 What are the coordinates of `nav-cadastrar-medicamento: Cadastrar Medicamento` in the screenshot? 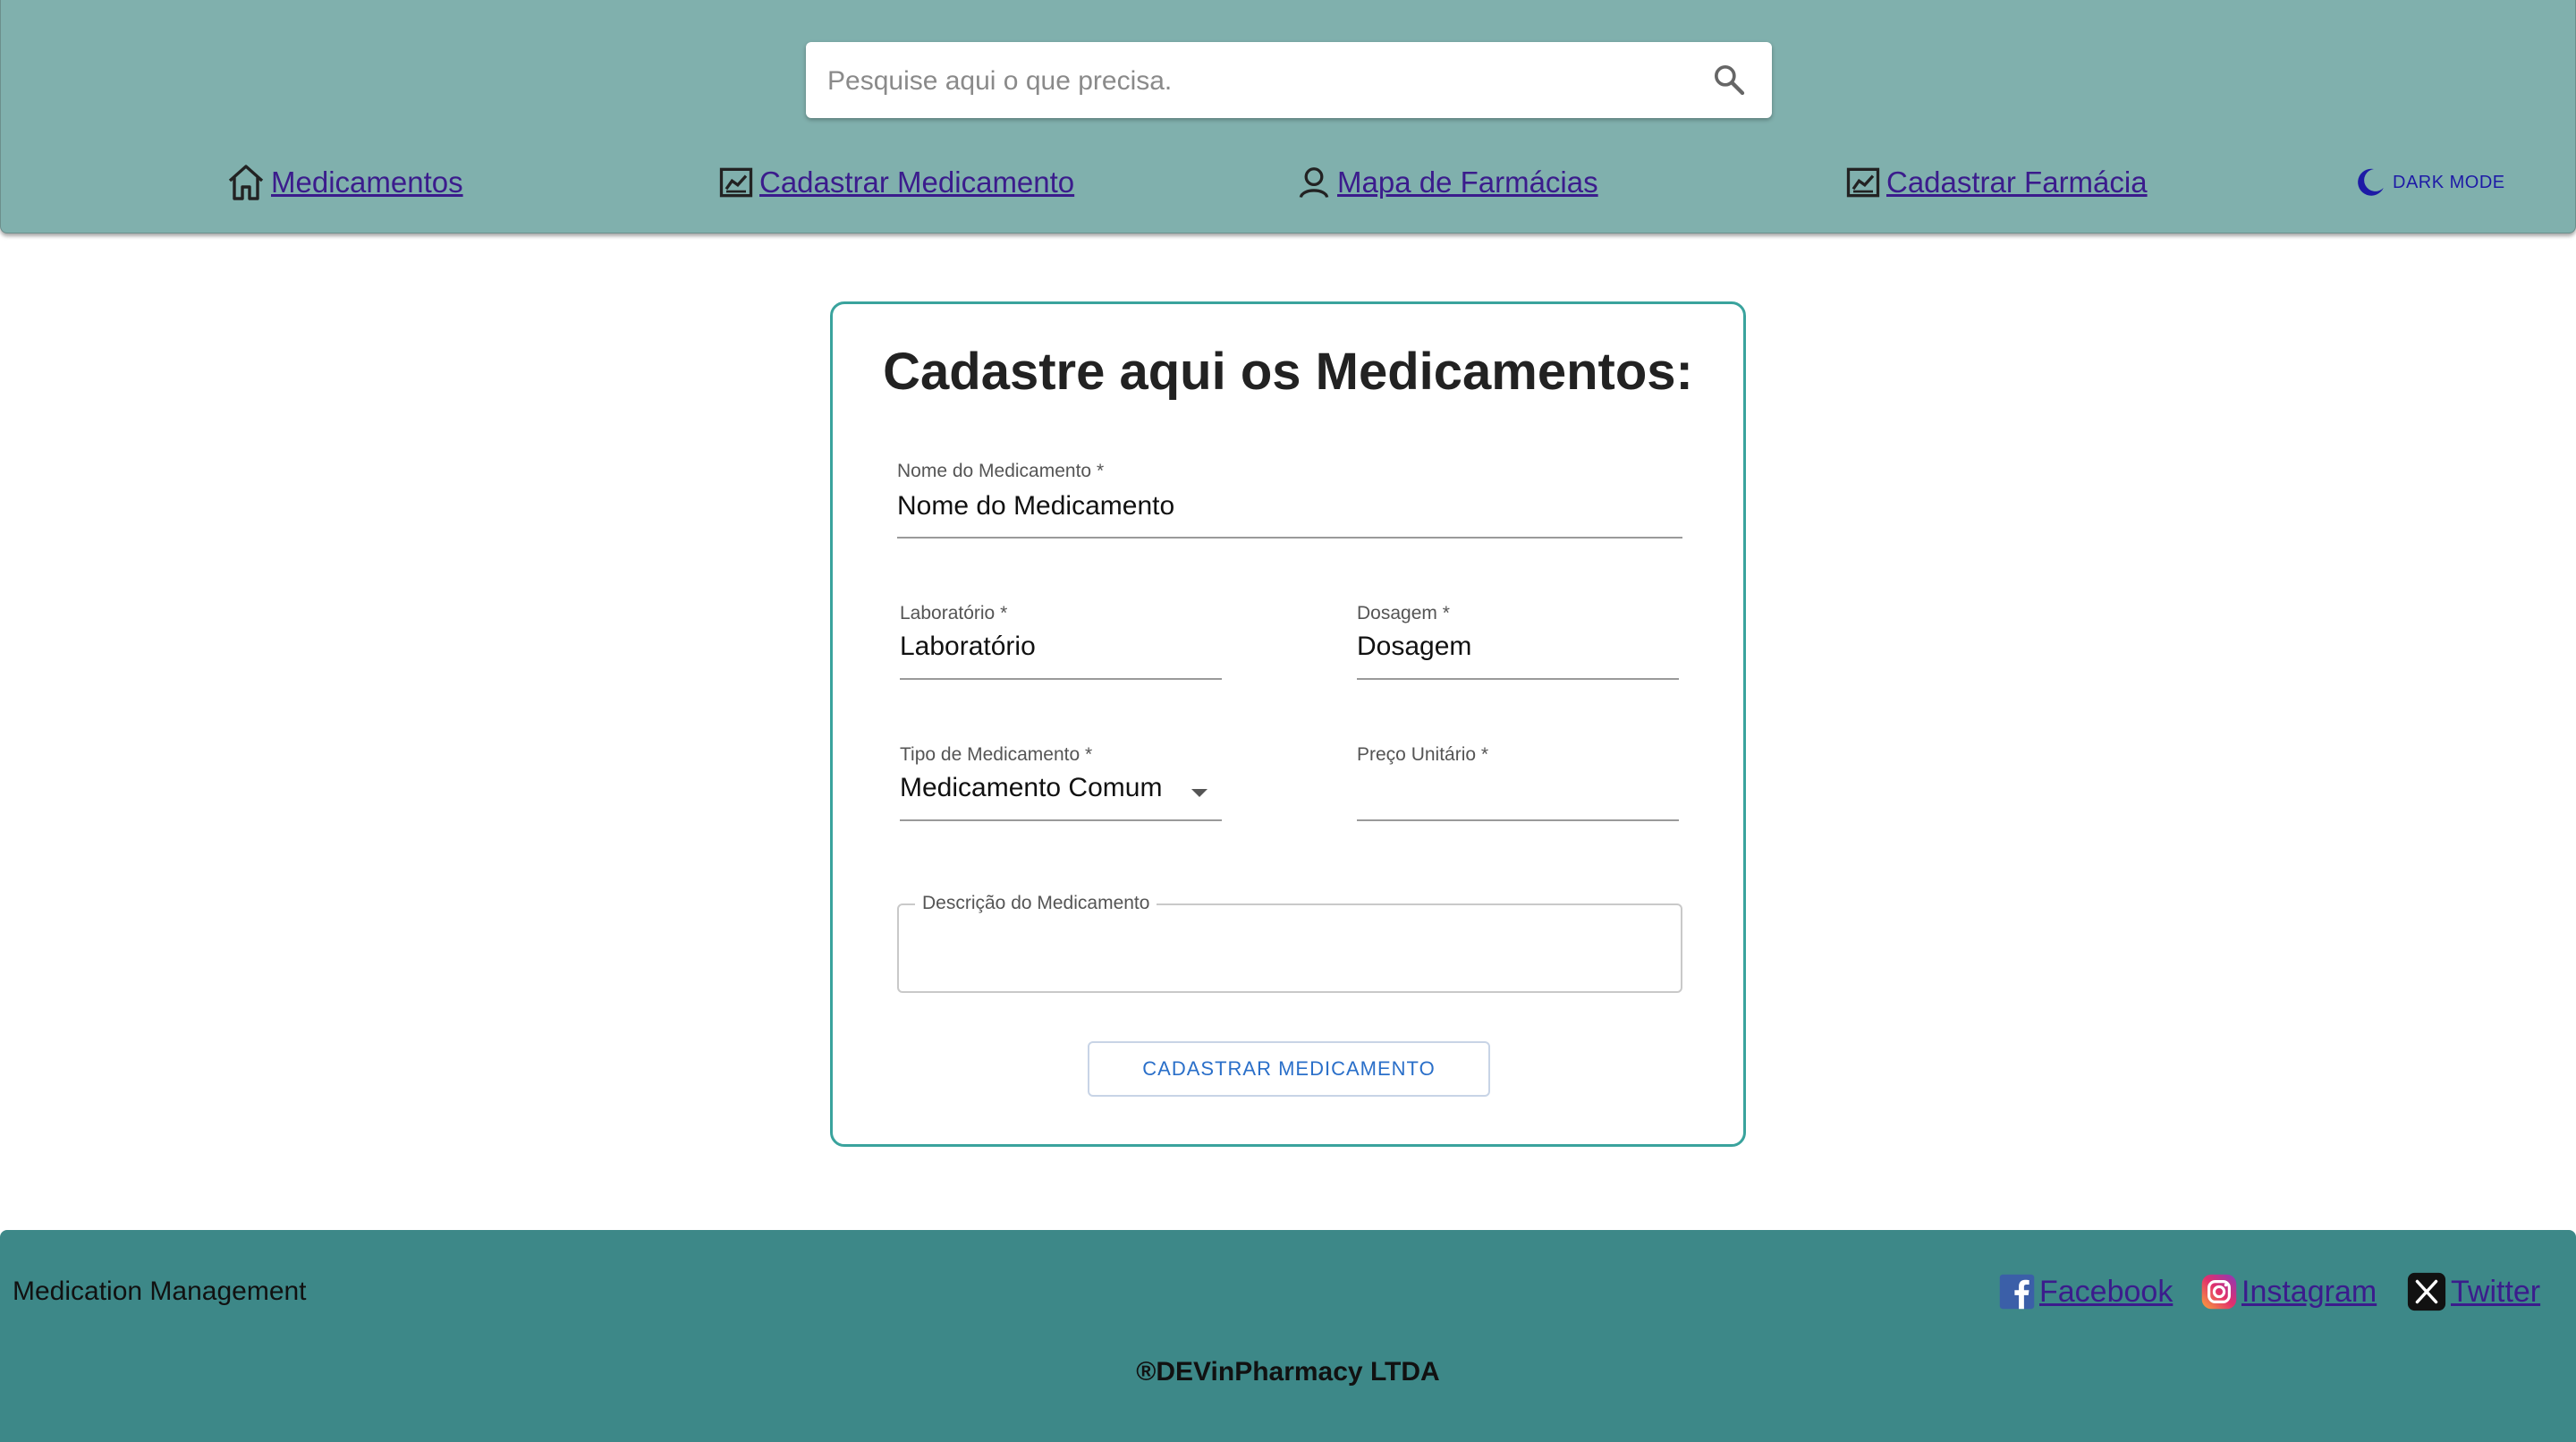 It's located at (895, 182).